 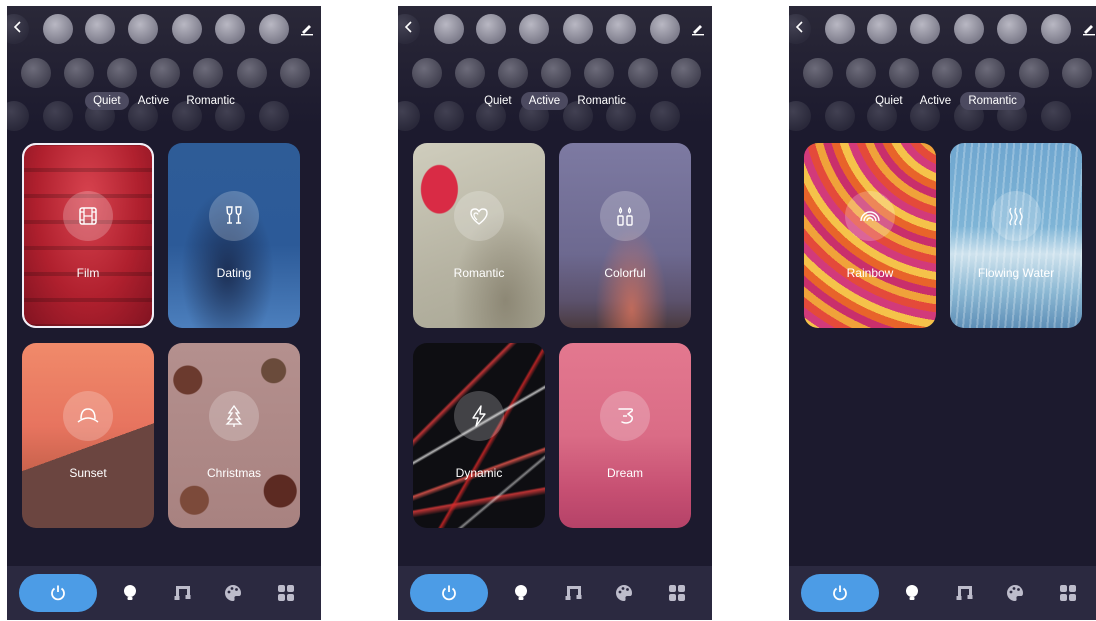 What do you see at coordinates (233, 473) in the screenshot?
I see `card-label: Christmas` at bounding box center [233, 473].